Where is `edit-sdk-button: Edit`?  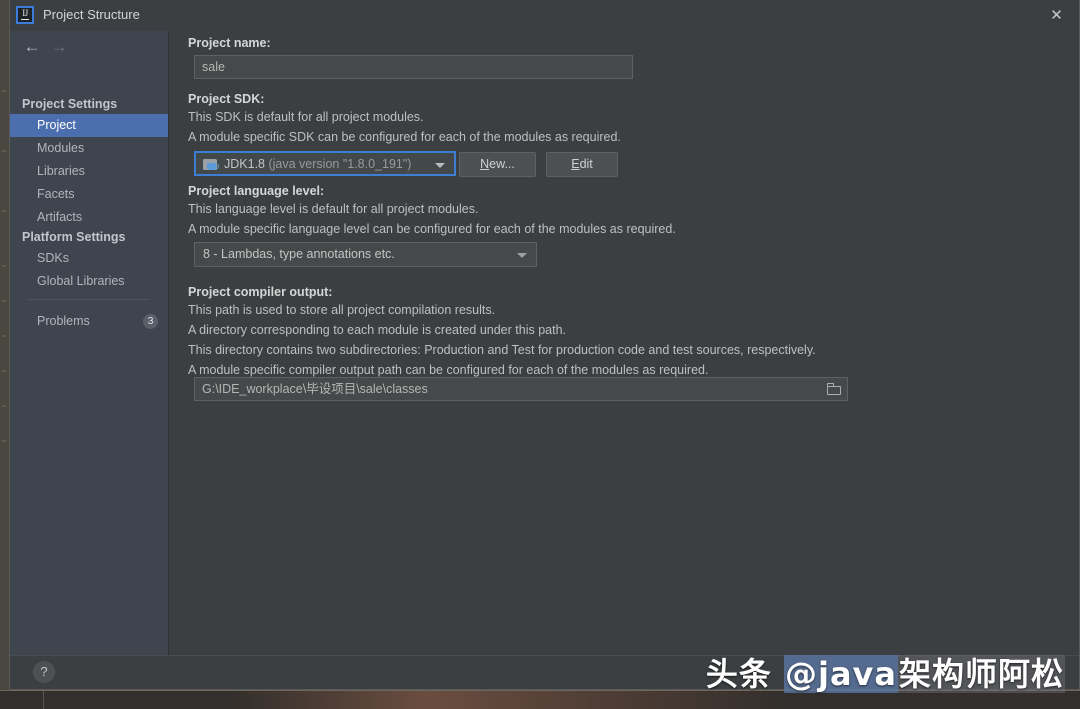
edit-sdk-button: Edit is located at coordinates (582, 164).